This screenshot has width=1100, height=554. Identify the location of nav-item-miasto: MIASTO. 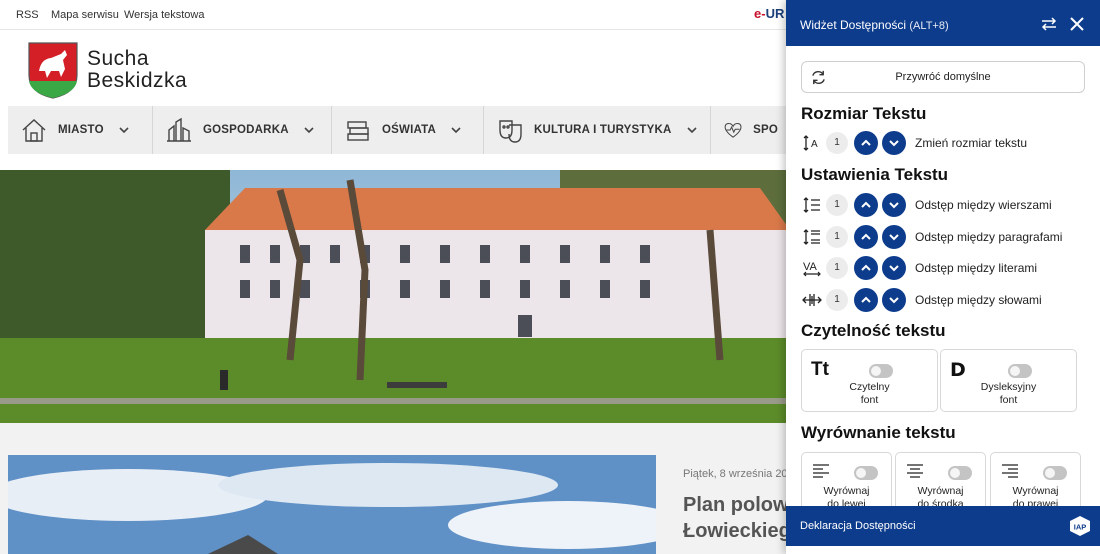
(80, 130).